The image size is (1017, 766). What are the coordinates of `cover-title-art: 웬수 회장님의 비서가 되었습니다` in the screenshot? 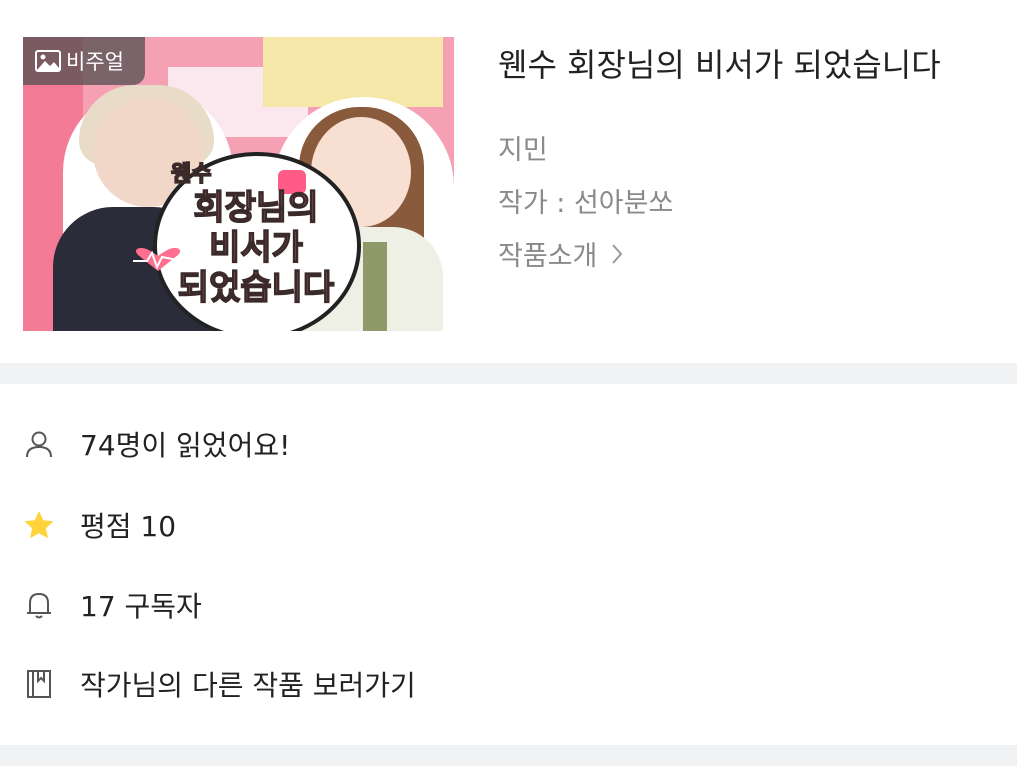 It's located at (256, 235).